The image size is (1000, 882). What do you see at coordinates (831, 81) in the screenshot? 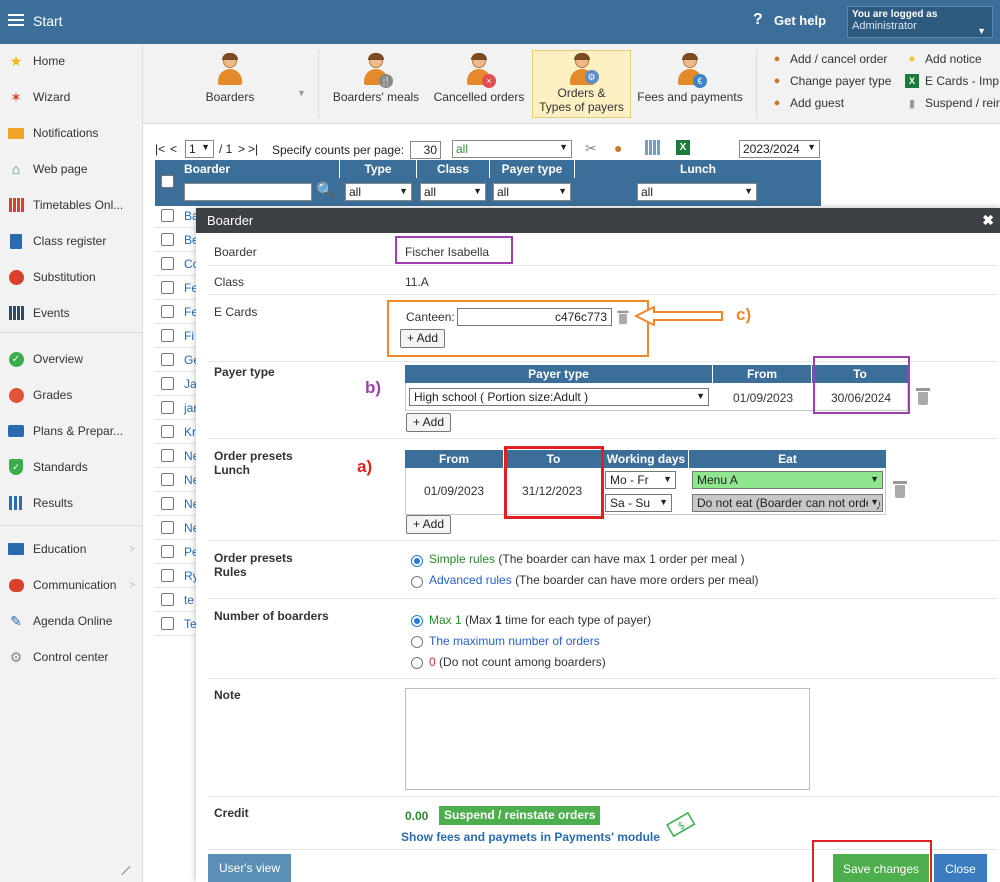
I see `change-payer-type-button: ● Change payer type` at bounding box center [831, 81].